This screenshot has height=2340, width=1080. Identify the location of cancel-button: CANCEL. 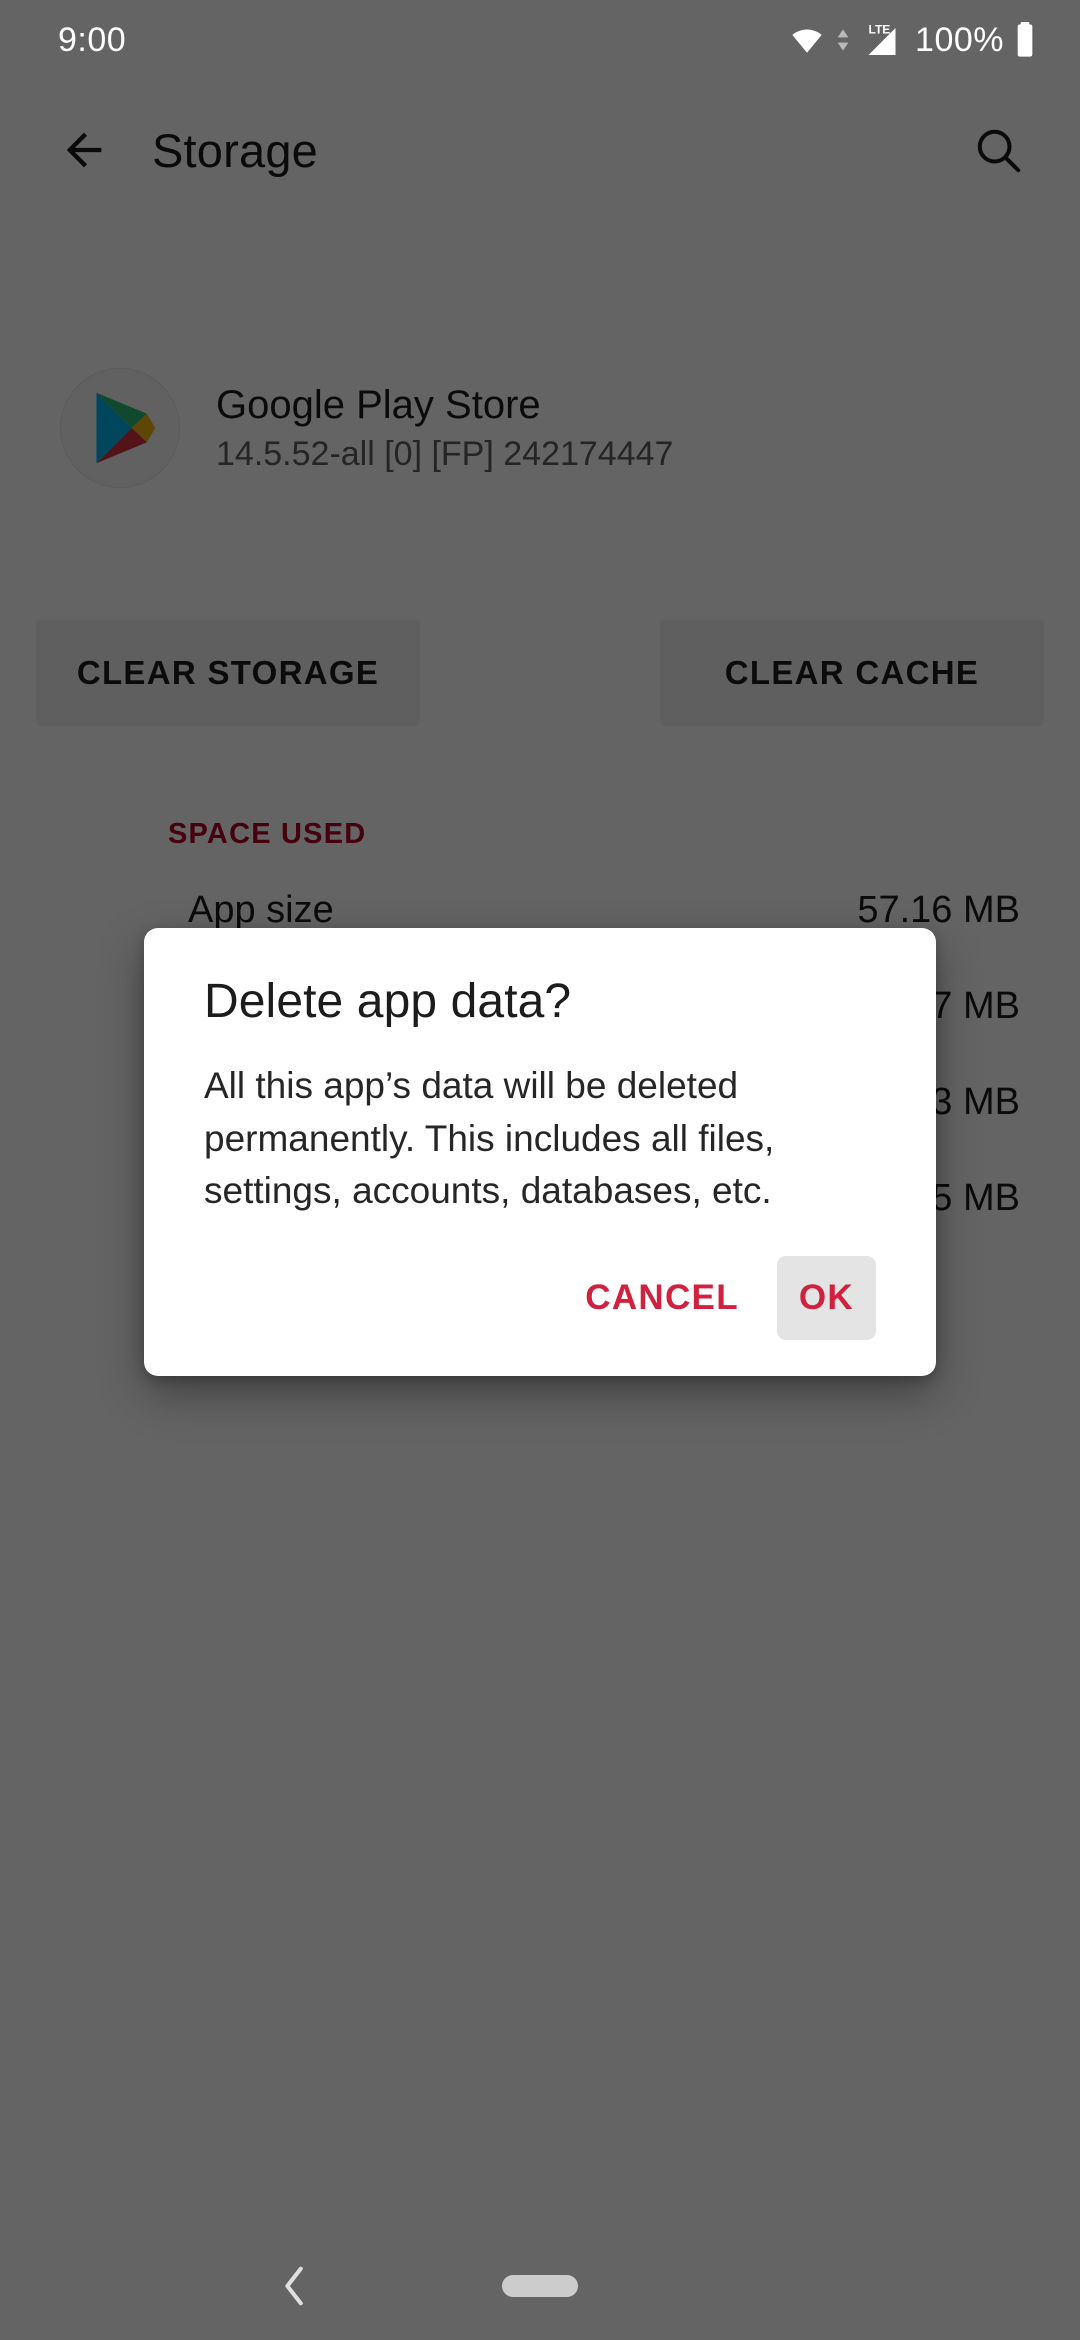
(662, 1298).